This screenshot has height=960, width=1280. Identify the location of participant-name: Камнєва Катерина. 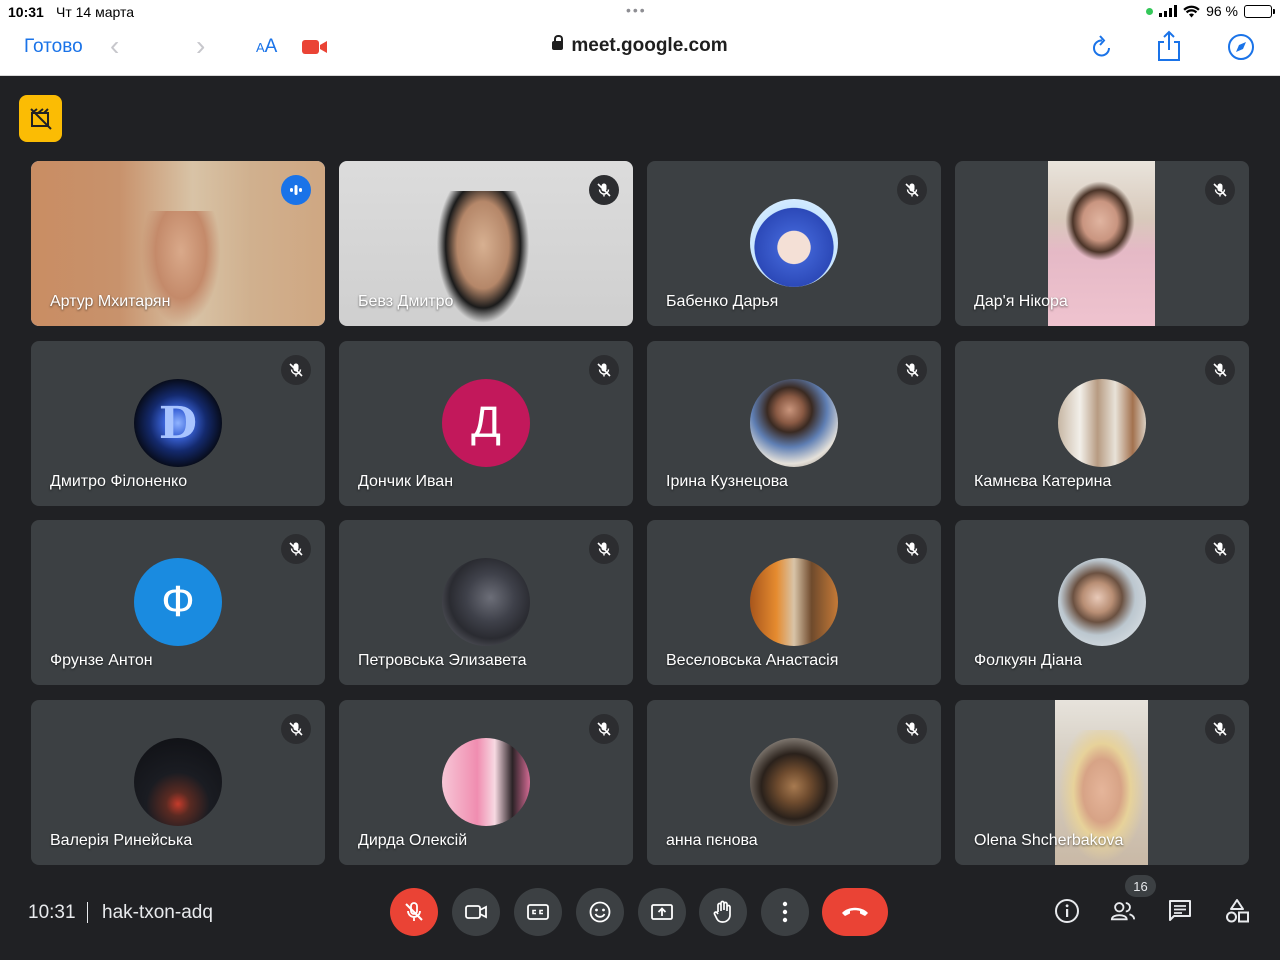
(1043, 481).